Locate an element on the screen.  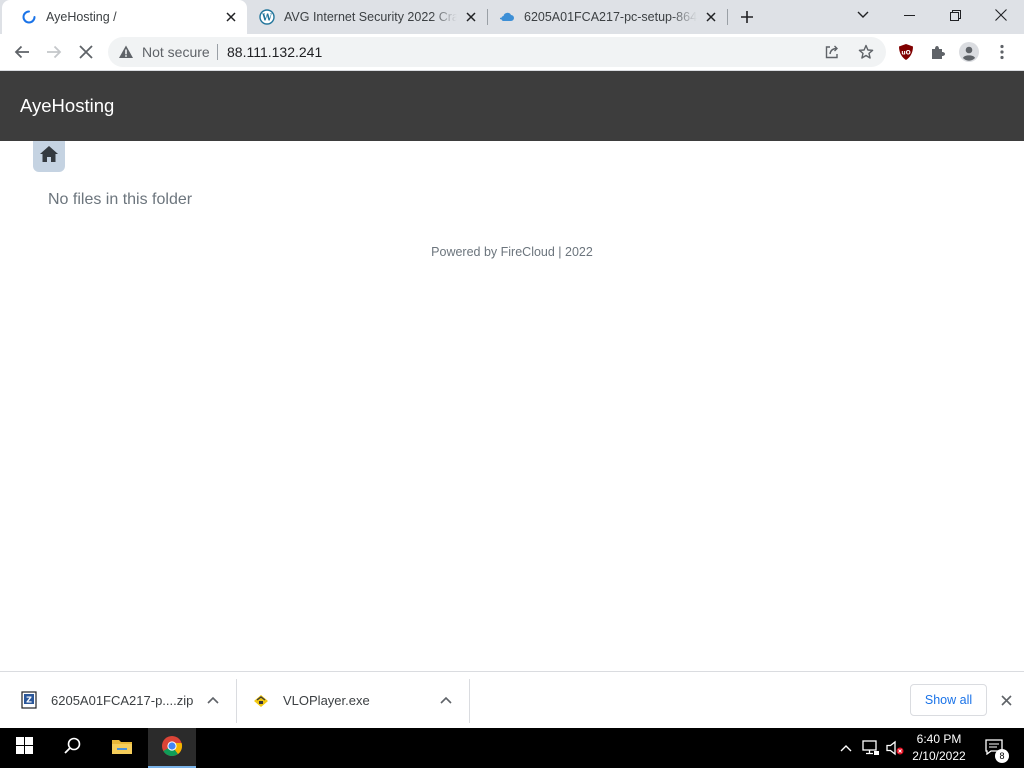
action-center-button: 8 is located at coordinates (995, 750).